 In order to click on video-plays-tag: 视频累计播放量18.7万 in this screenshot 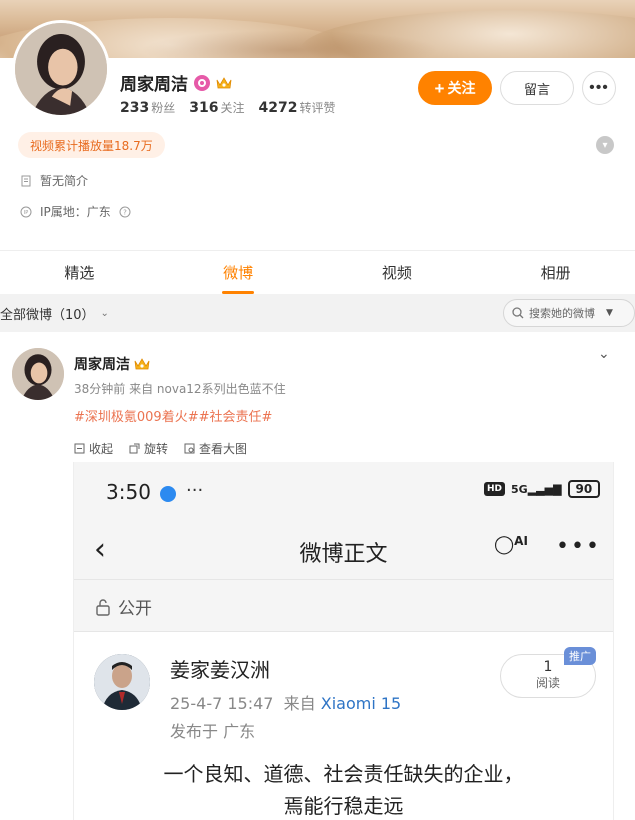, I will do `click(91, 145)`.